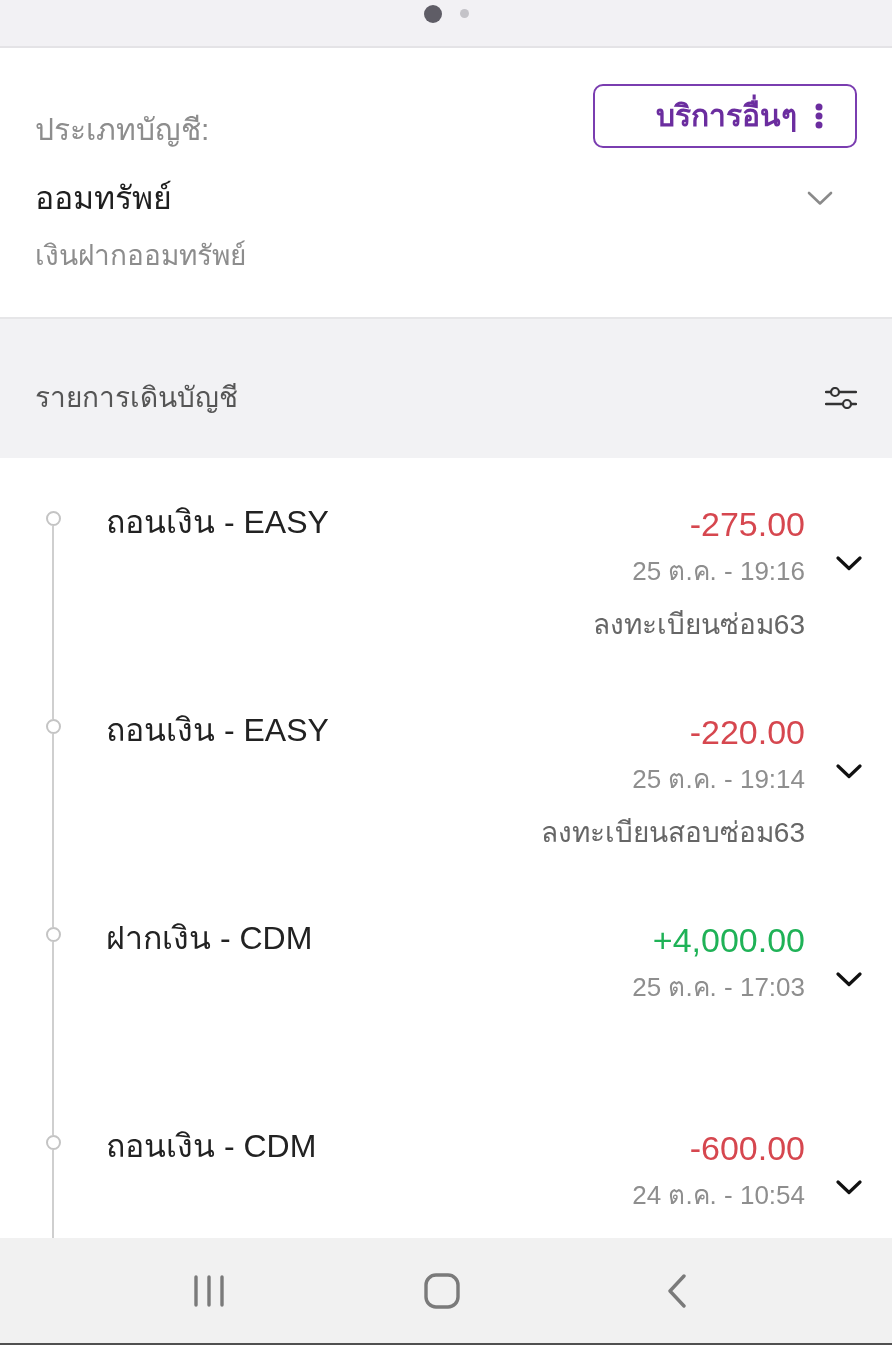  What do you see at coordinates (718, 779) in the screenshot?
I see `transaction-datetime: 25 ต.ค. - 19:14` at bounding box center [718, 779].